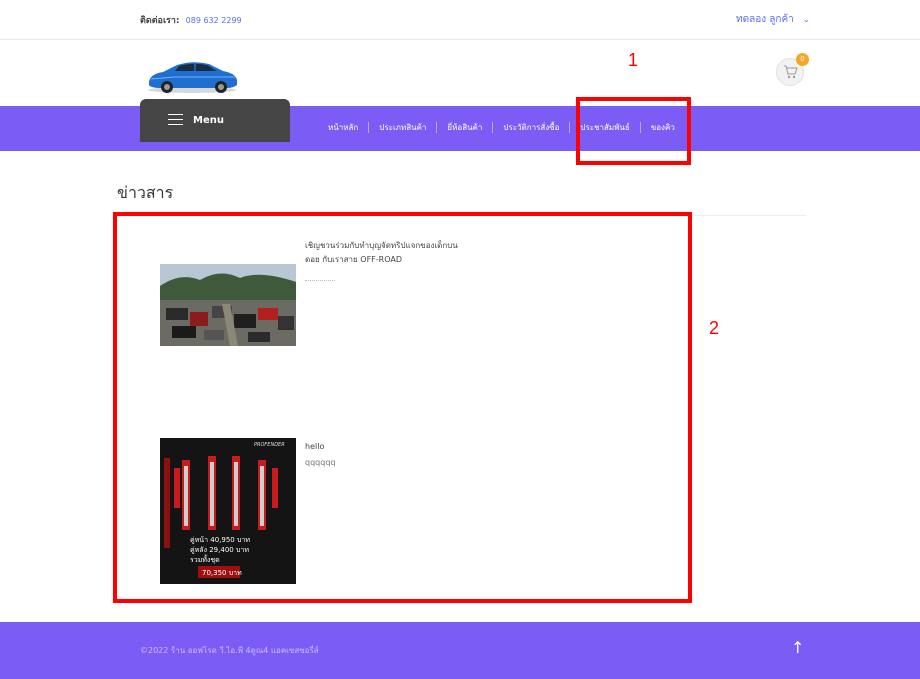 This screenshot has height=679, width=920. What do you see at coordinates (531, 127) in the screenshot?
I see `nav-item-order-history: ประวัติการสั่งซื้อ` at bounding box center [531, 127].